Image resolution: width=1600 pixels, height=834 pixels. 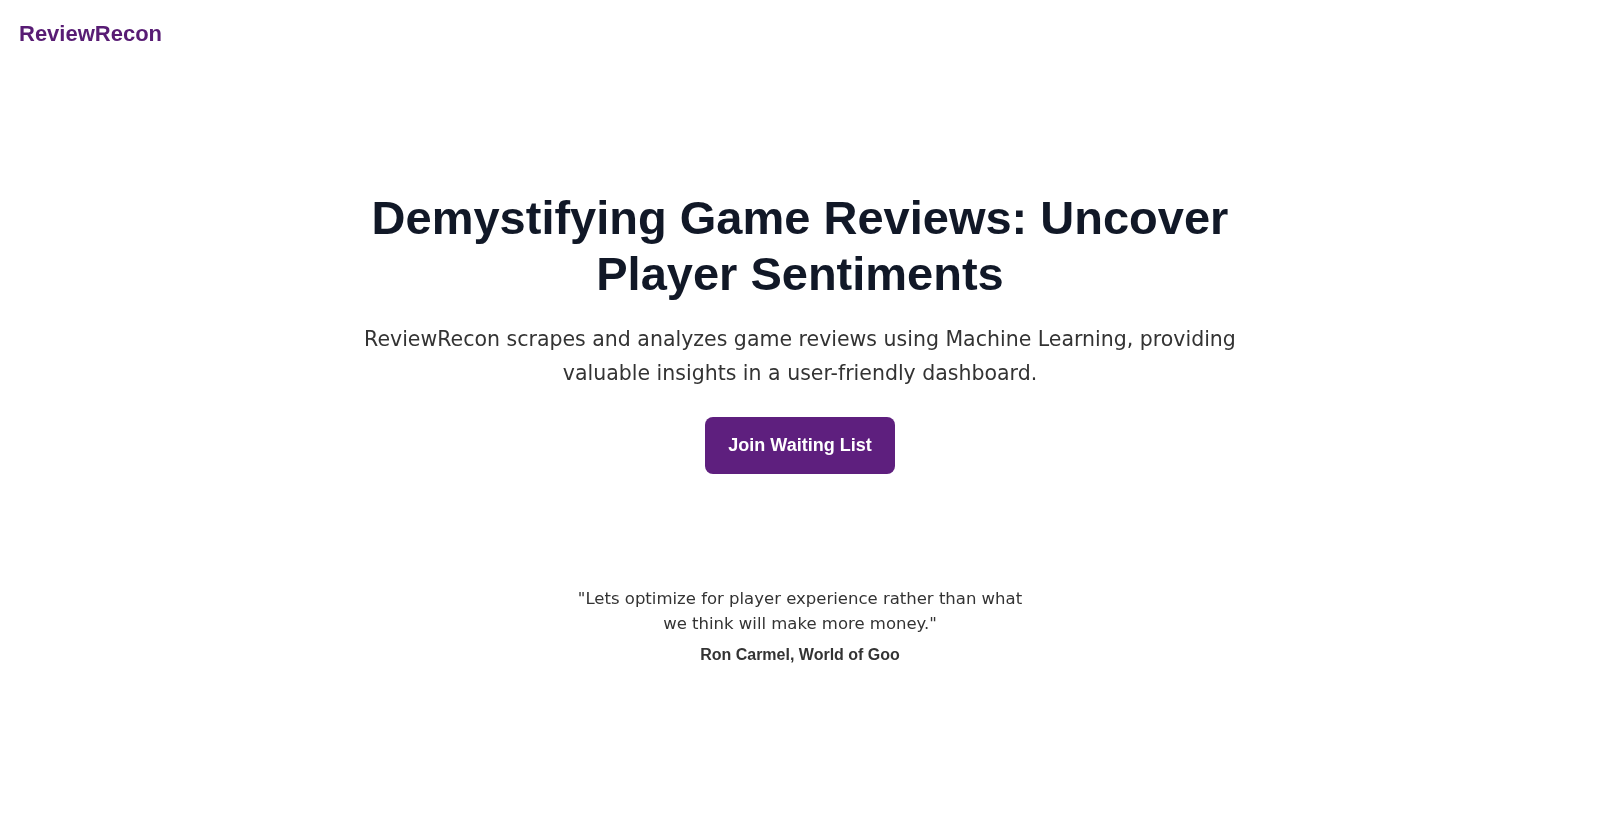 What do you see at coordinates (800, 655) in the screenshot?
I see `testimonial-author: Ron Carmel, World of Goo` at bounding box center [800, 655].